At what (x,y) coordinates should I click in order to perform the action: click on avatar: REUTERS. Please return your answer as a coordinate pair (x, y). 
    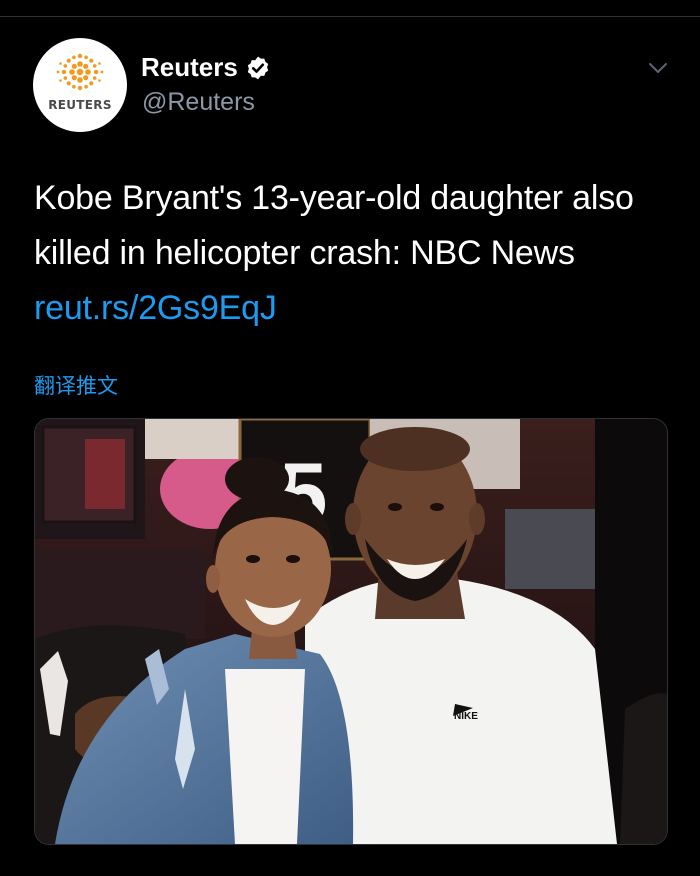
    Looking at the image, I should click on (80, 85).